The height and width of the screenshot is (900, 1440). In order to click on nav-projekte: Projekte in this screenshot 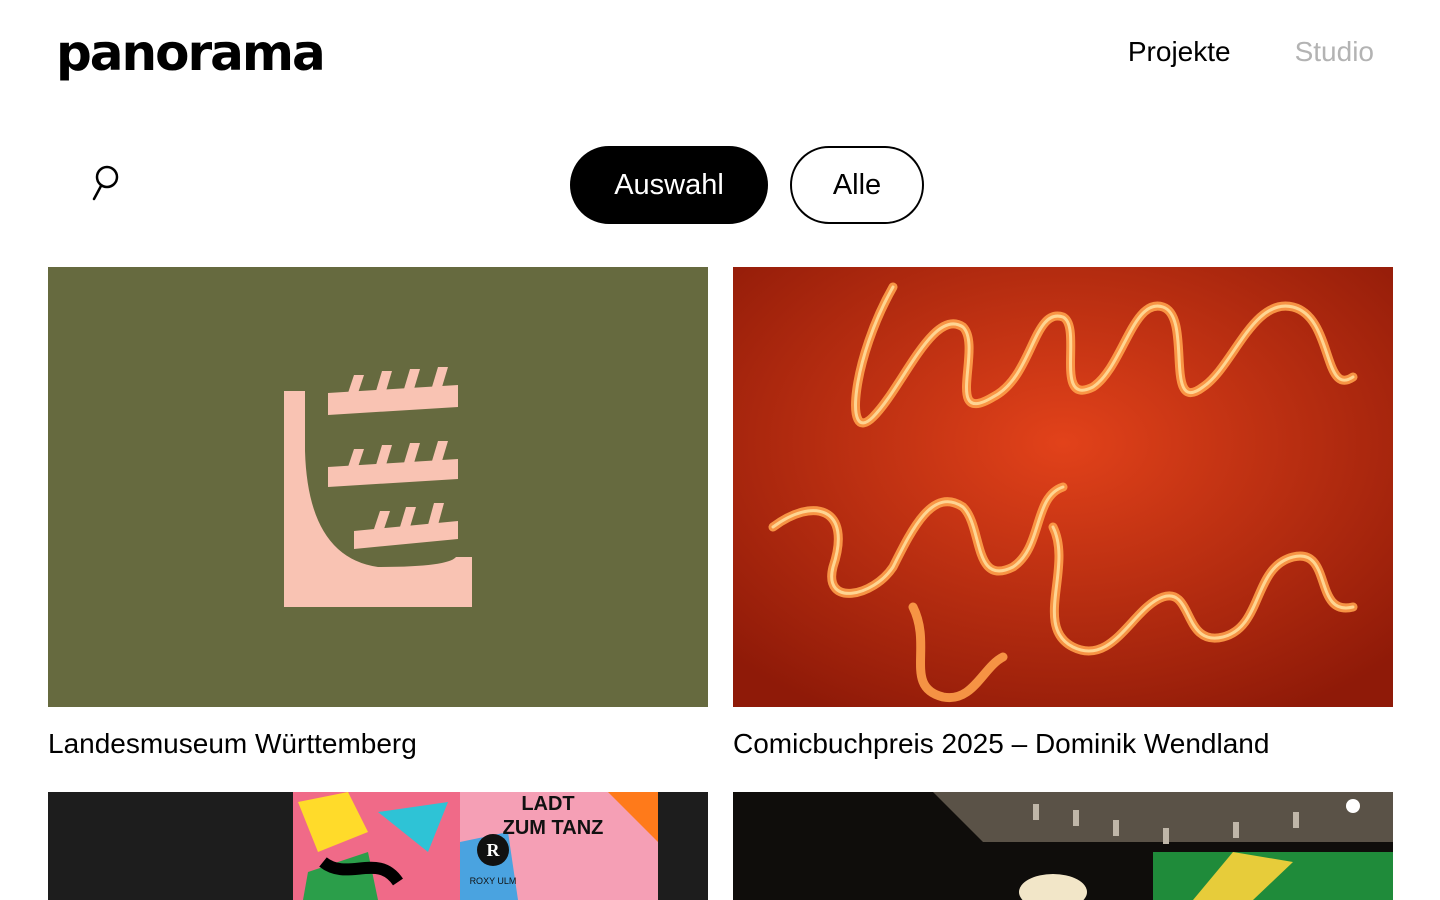, I will do `click(1179, 52)`.